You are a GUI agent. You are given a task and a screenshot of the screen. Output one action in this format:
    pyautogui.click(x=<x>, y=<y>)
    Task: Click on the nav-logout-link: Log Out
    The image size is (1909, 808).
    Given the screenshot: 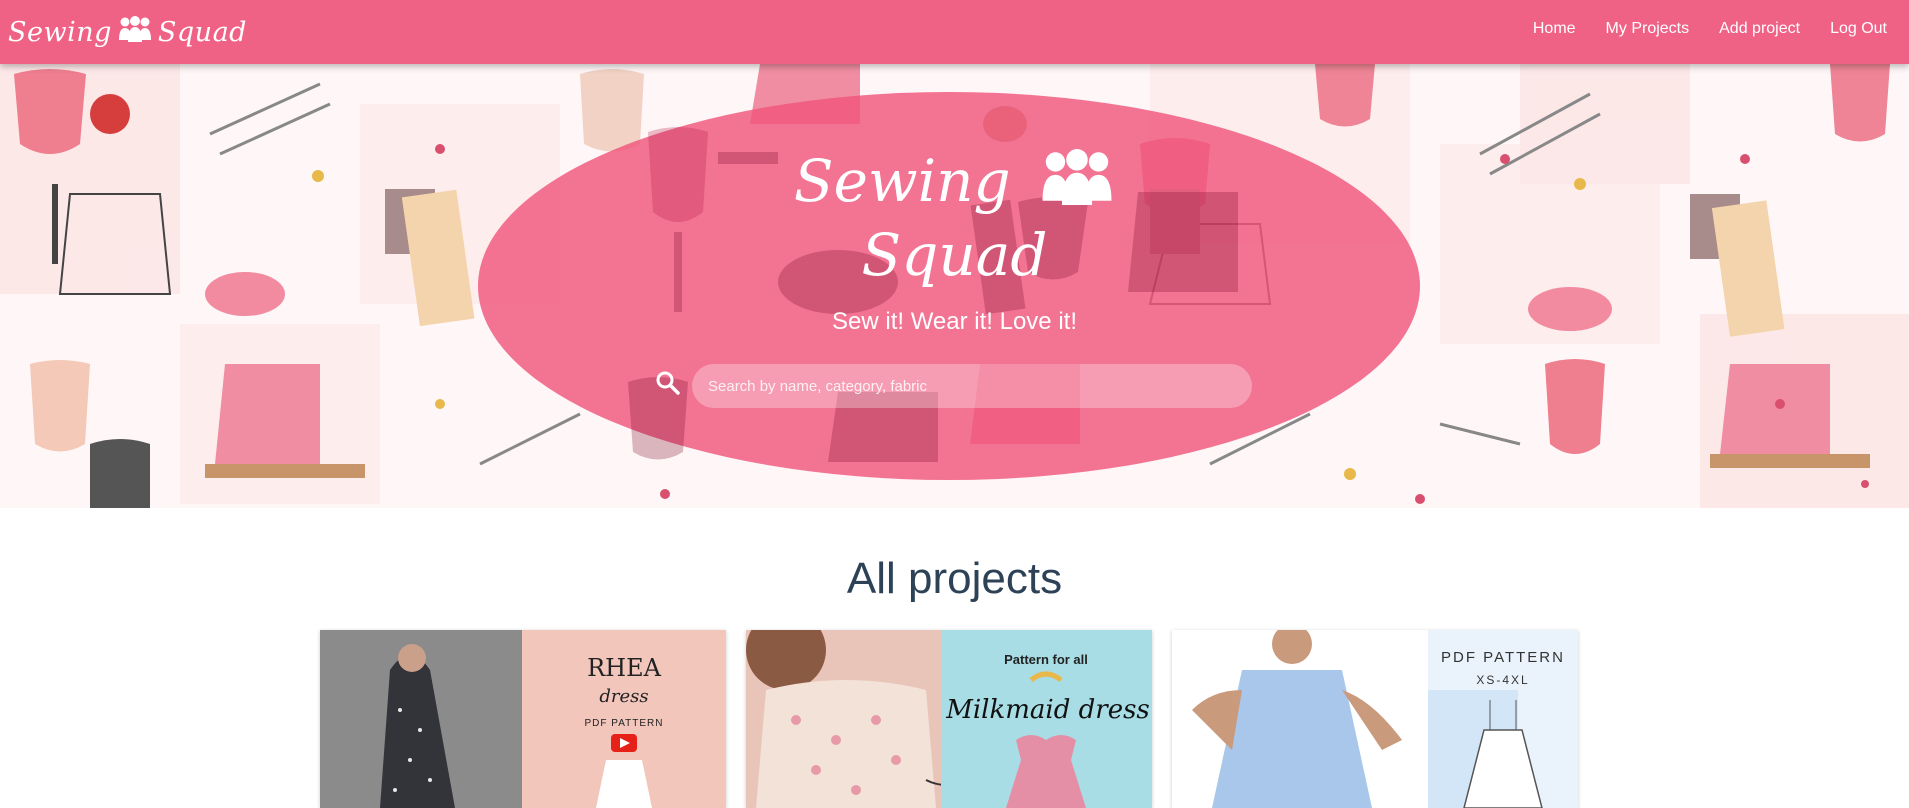 What is the action you would take?
    pyautogui.click(x=1858, y=29)
    